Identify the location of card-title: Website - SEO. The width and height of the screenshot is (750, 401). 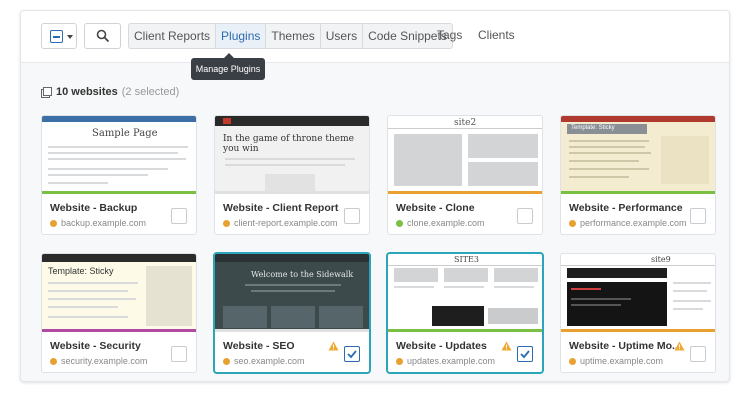
(259, 346).